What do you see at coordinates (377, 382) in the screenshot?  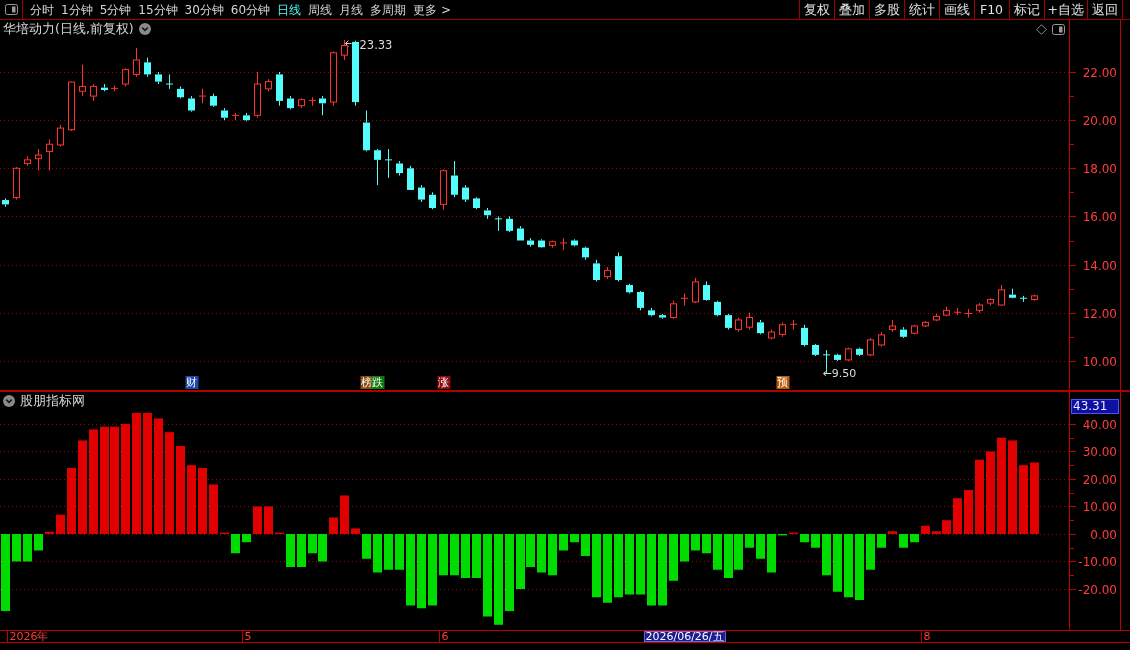 I see `event-tag: 跌` at bounding box center [377, 382].